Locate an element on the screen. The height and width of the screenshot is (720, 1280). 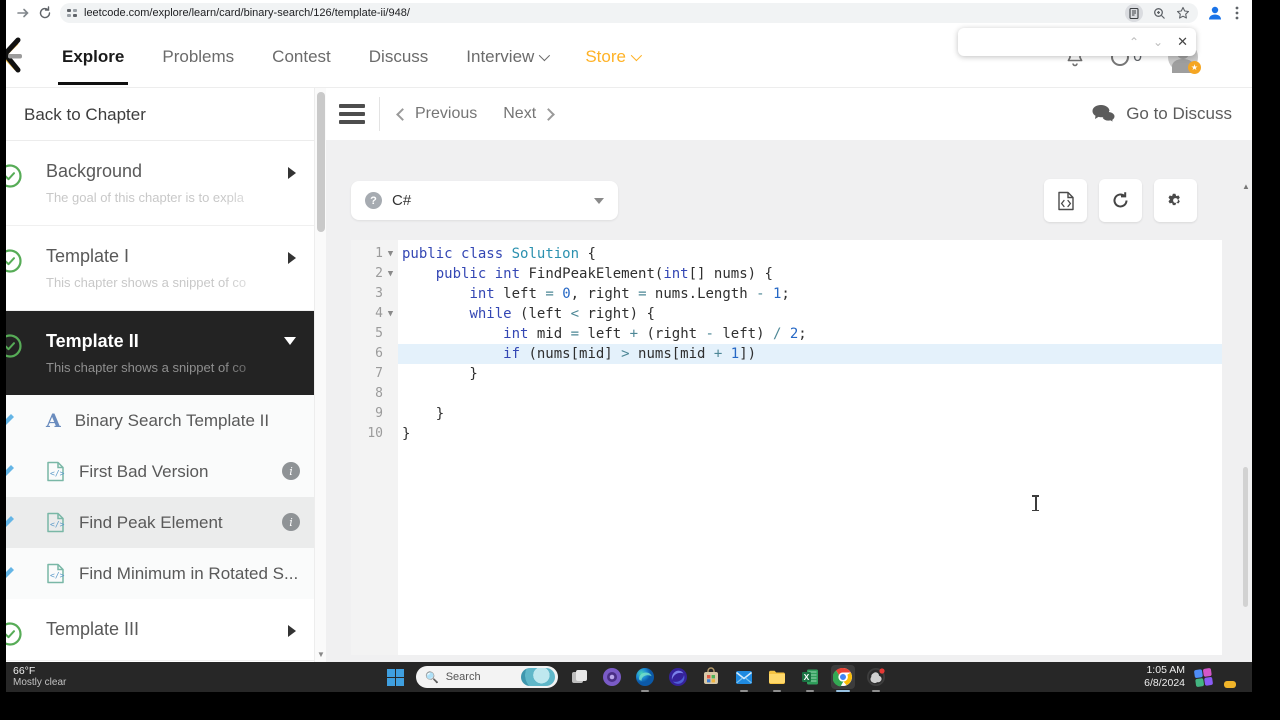
find-next-icon: ⌄ is located at coordinates (1158, 42).